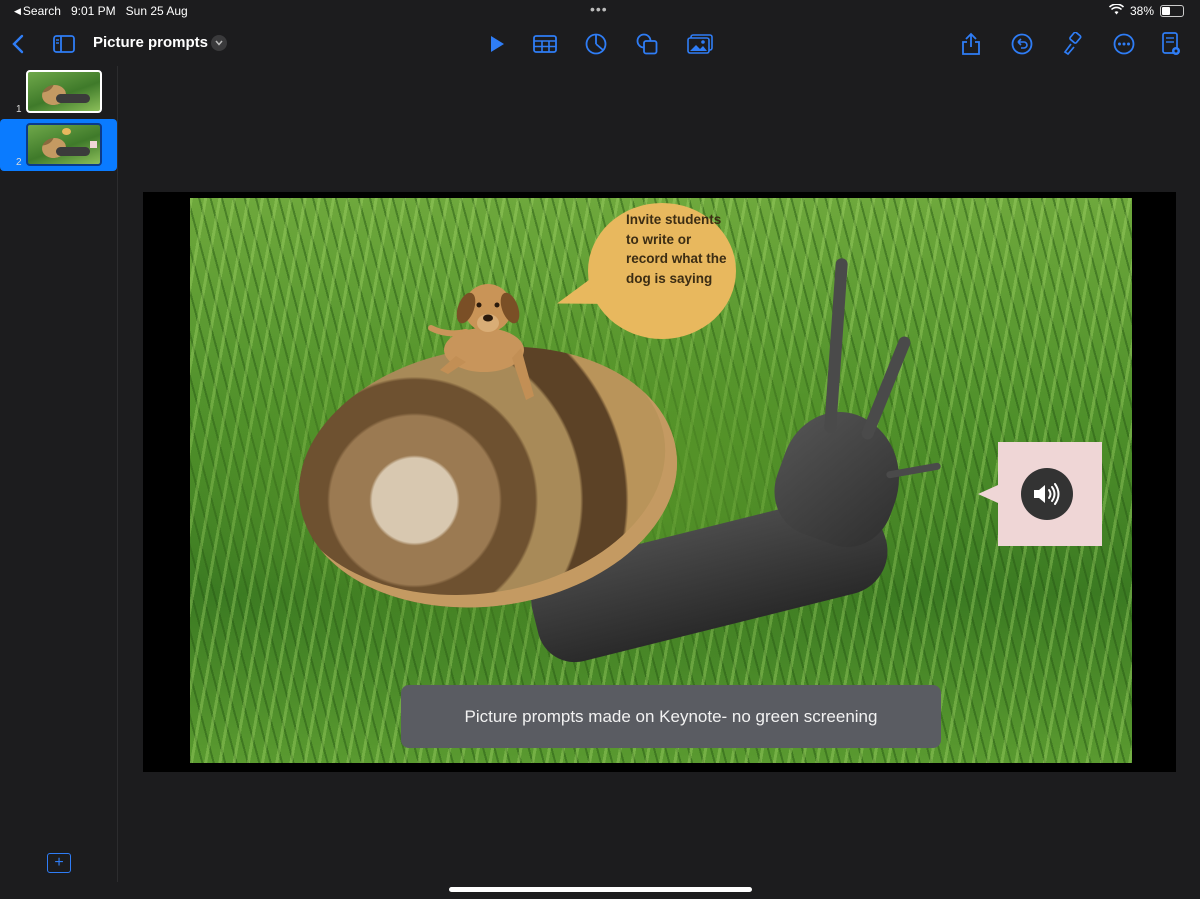 The height and width of the screenshot is (899, 1200). I want to click on slide-thumbnail-2: 2, so click(58, 145).